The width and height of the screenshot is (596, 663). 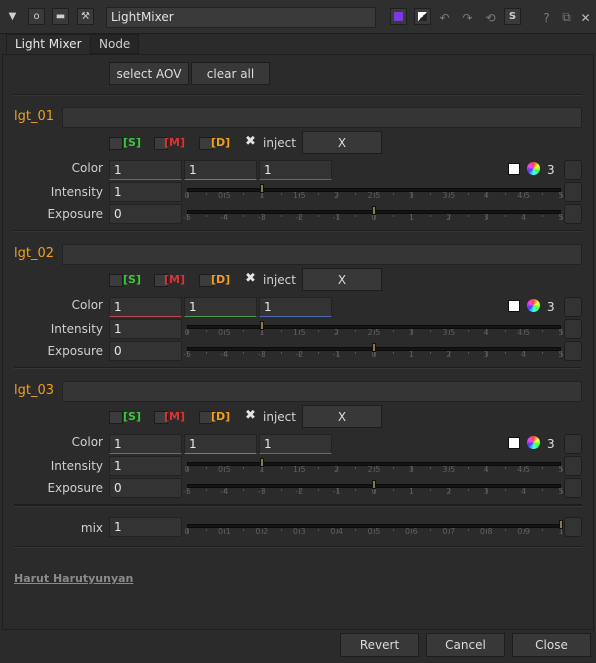 What do you see at coordinates (444, 17) in the screenshot?
I see `undo-icon: ↶` at bounding box center [444, 17].